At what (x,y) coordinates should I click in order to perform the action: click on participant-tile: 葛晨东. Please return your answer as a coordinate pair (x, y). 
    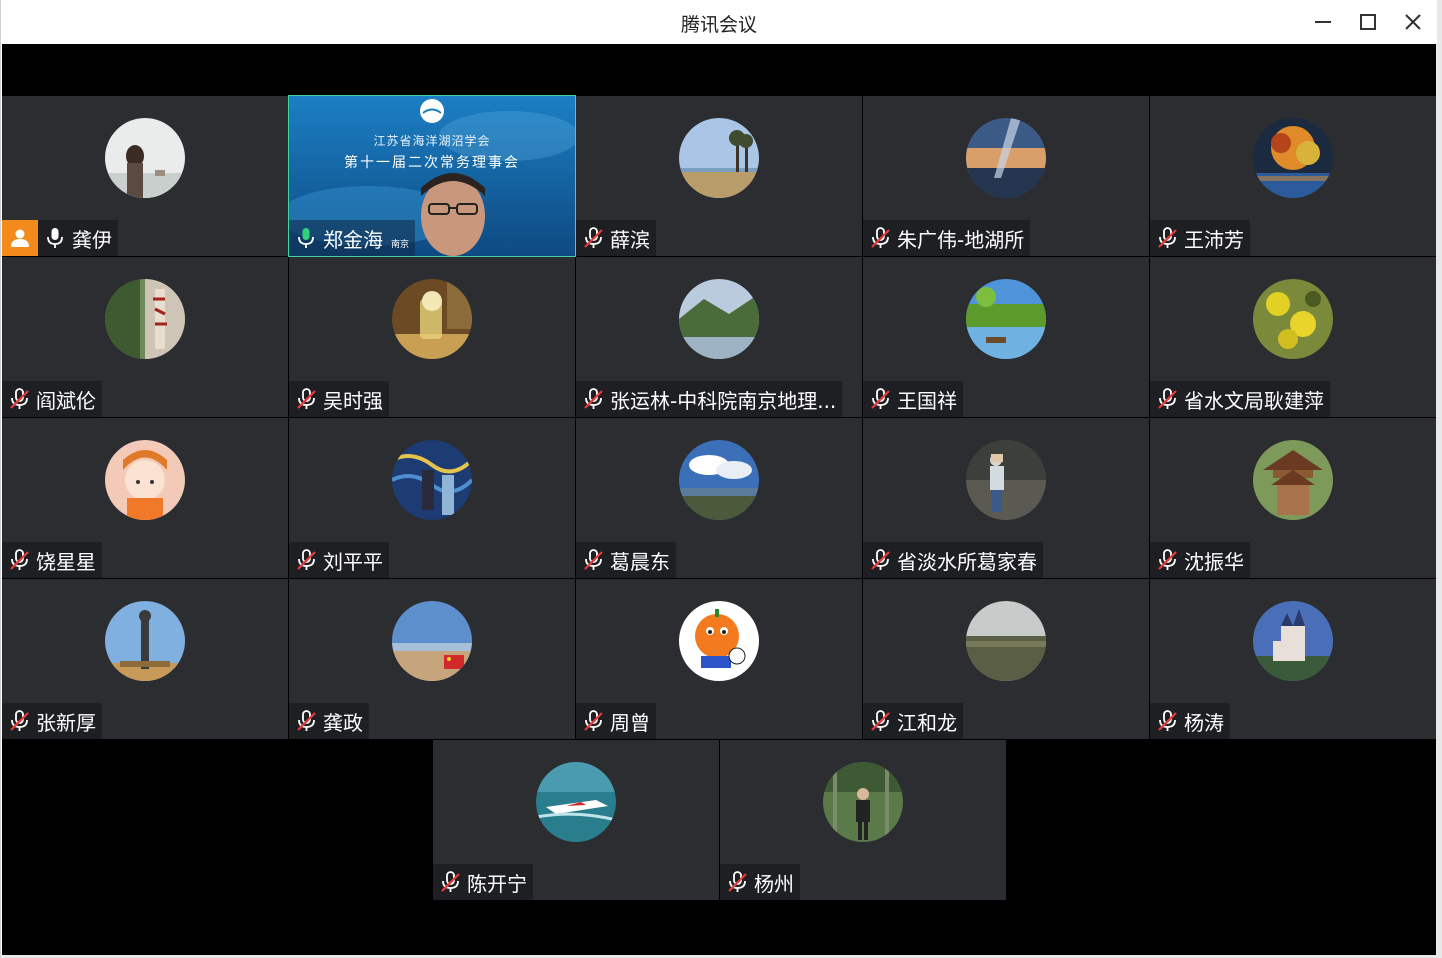
    Looking at the image, I should click on (719, 498).